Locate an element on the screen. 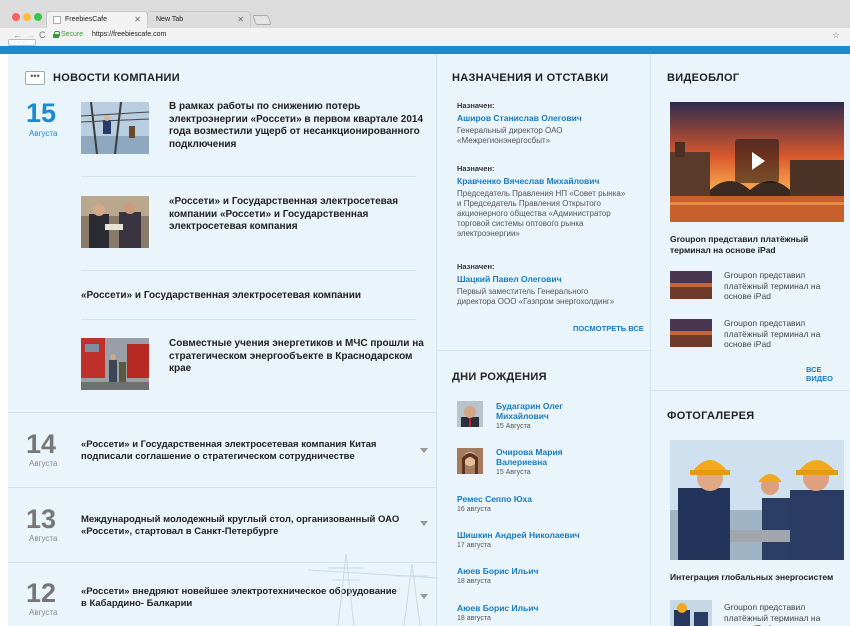 This screenshot has height=626, width=850. menu-dots-button: ••• is located at coordinates (35, 78).